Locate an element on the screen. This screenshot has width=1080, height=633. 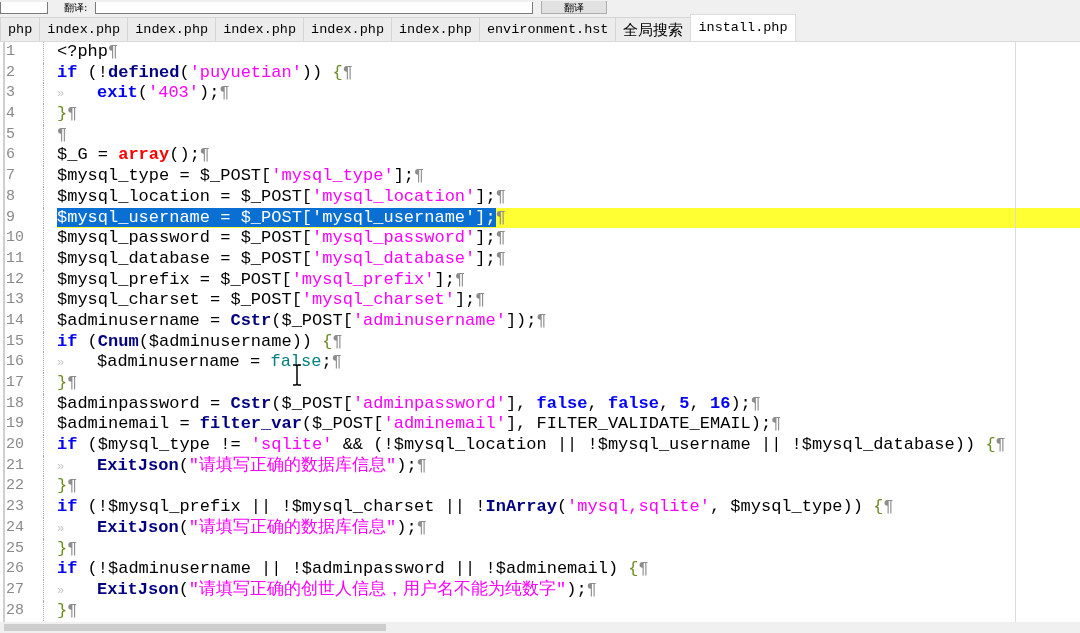
line-number: 19 is located at coordinates (15, 424).